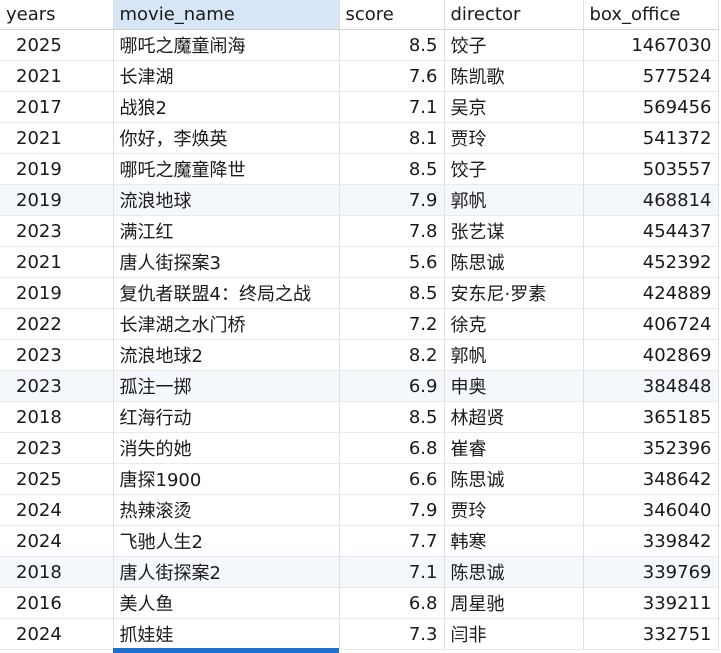  What do you see at coordinates (392, 231) in the screenshot?
I see `score-cell: 7.8` at bounding box center [392, 231].